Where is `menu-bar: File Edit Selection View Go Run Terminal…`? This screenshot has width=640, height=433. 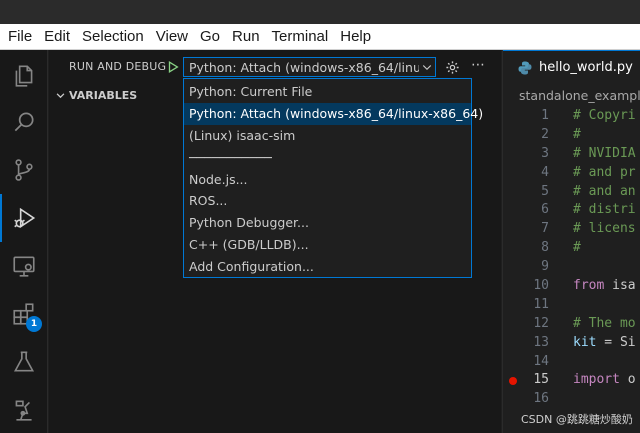
menu-bar: File Edit Selection View Go Run Terminal… is located at coordinates (320, 37).